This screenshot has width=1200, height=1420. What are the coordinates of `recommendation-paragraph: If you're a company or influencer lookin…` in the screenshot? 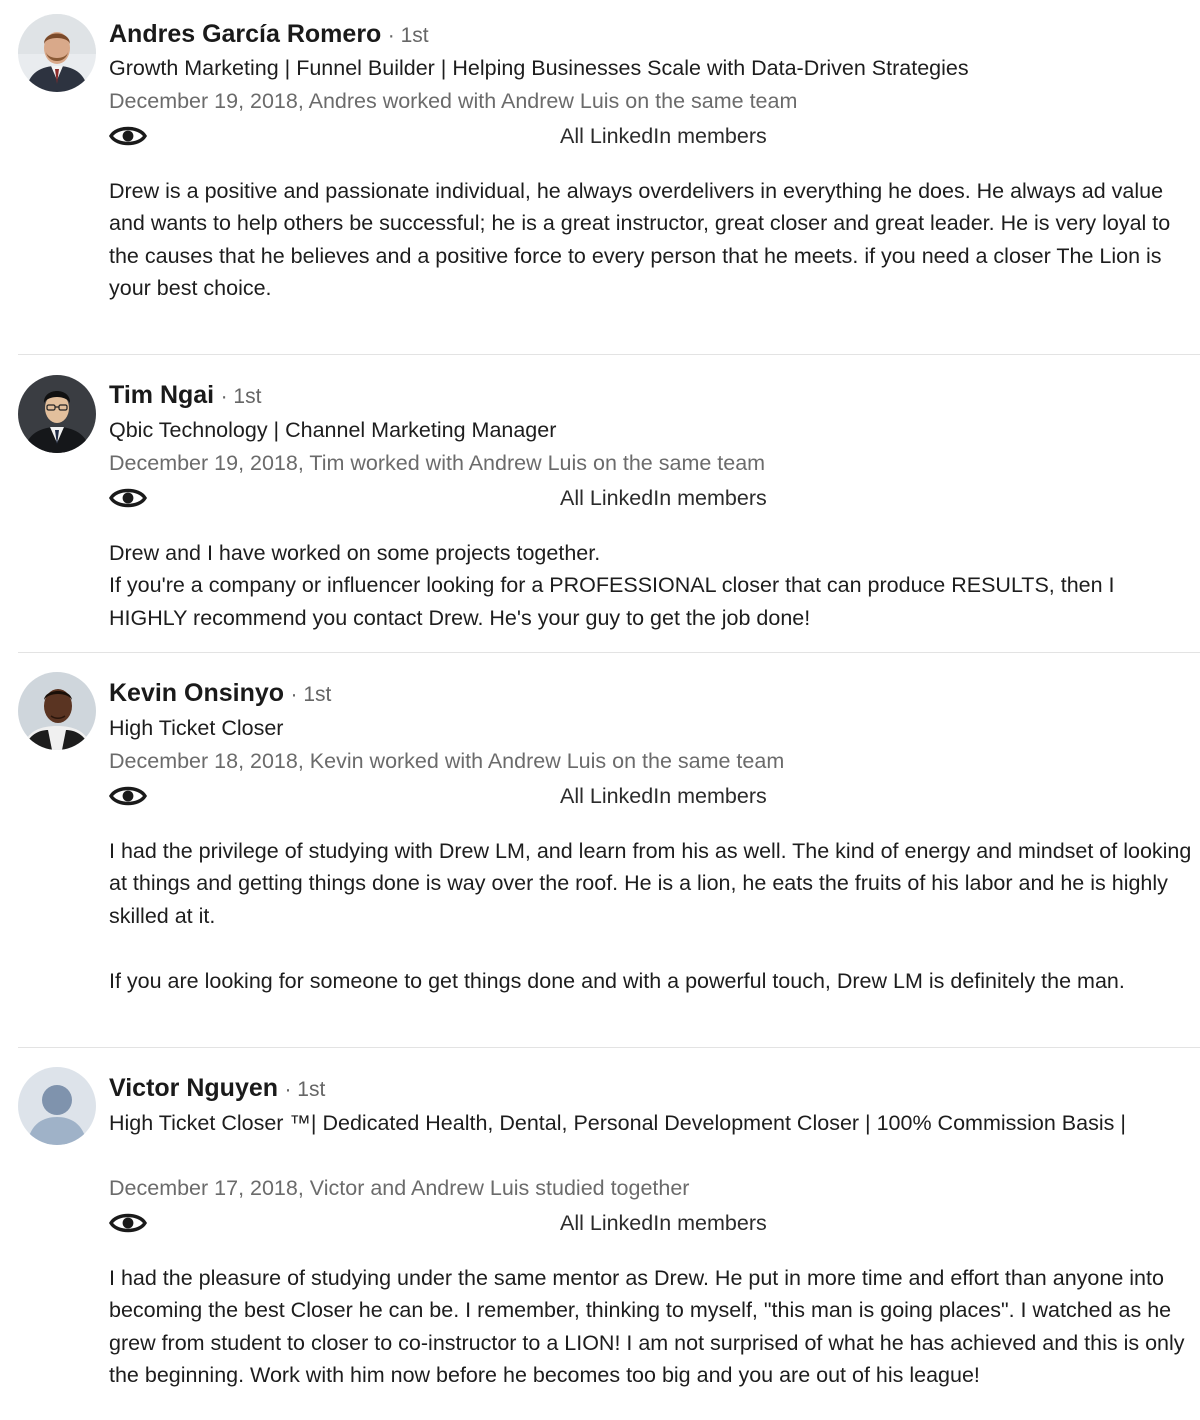 It's located at (612, 601).